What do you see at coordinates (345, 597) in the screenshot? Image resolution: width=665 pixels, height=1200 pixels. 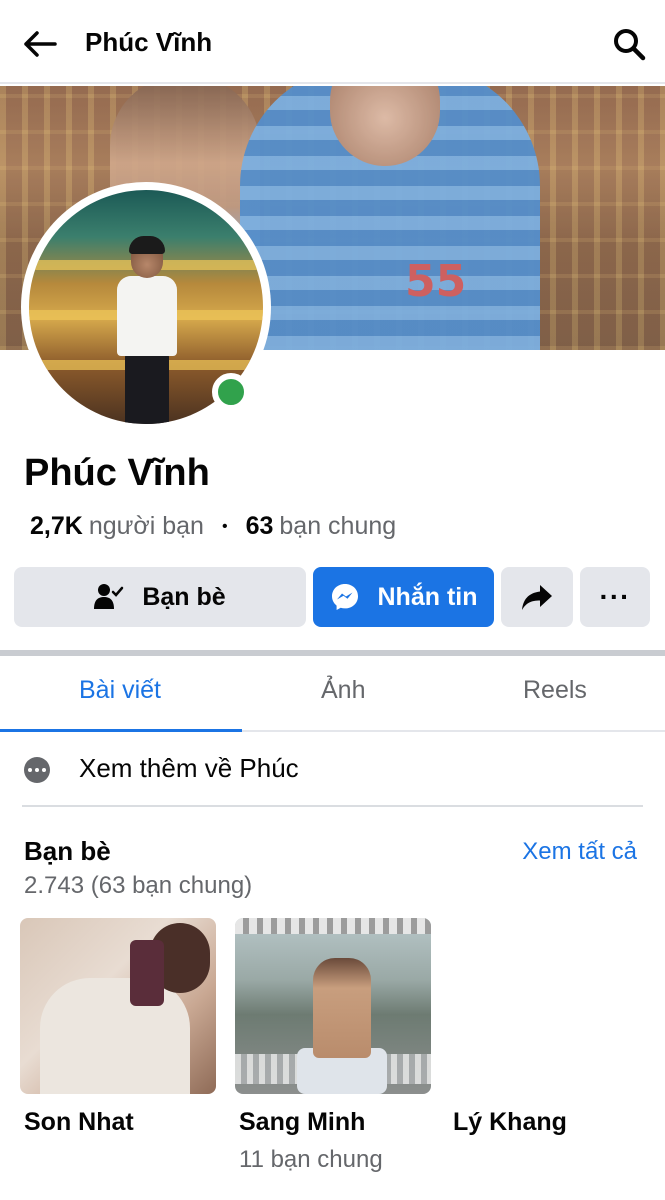 I see `messenger-icon` at bounding box center [345, 597].